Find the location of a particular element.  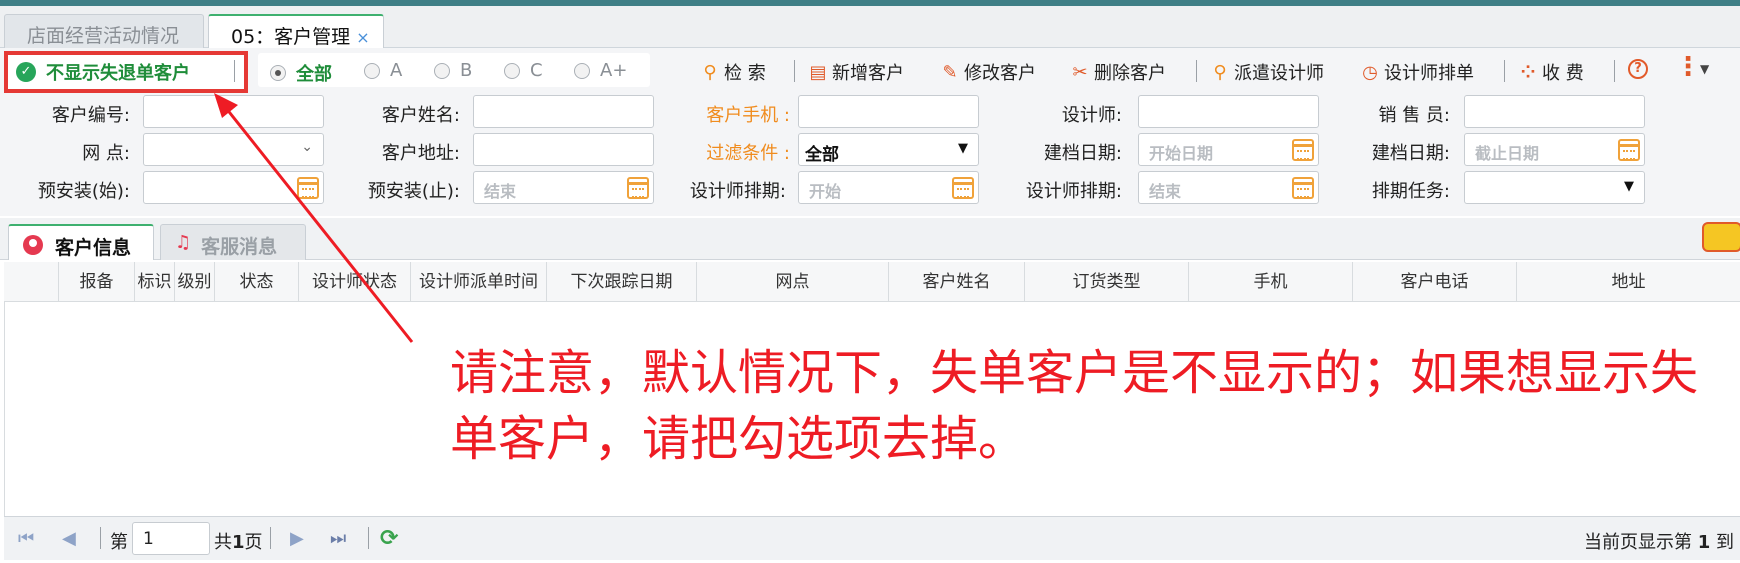

total-pages-text: 共1页 is located at coordinates (238, 541).